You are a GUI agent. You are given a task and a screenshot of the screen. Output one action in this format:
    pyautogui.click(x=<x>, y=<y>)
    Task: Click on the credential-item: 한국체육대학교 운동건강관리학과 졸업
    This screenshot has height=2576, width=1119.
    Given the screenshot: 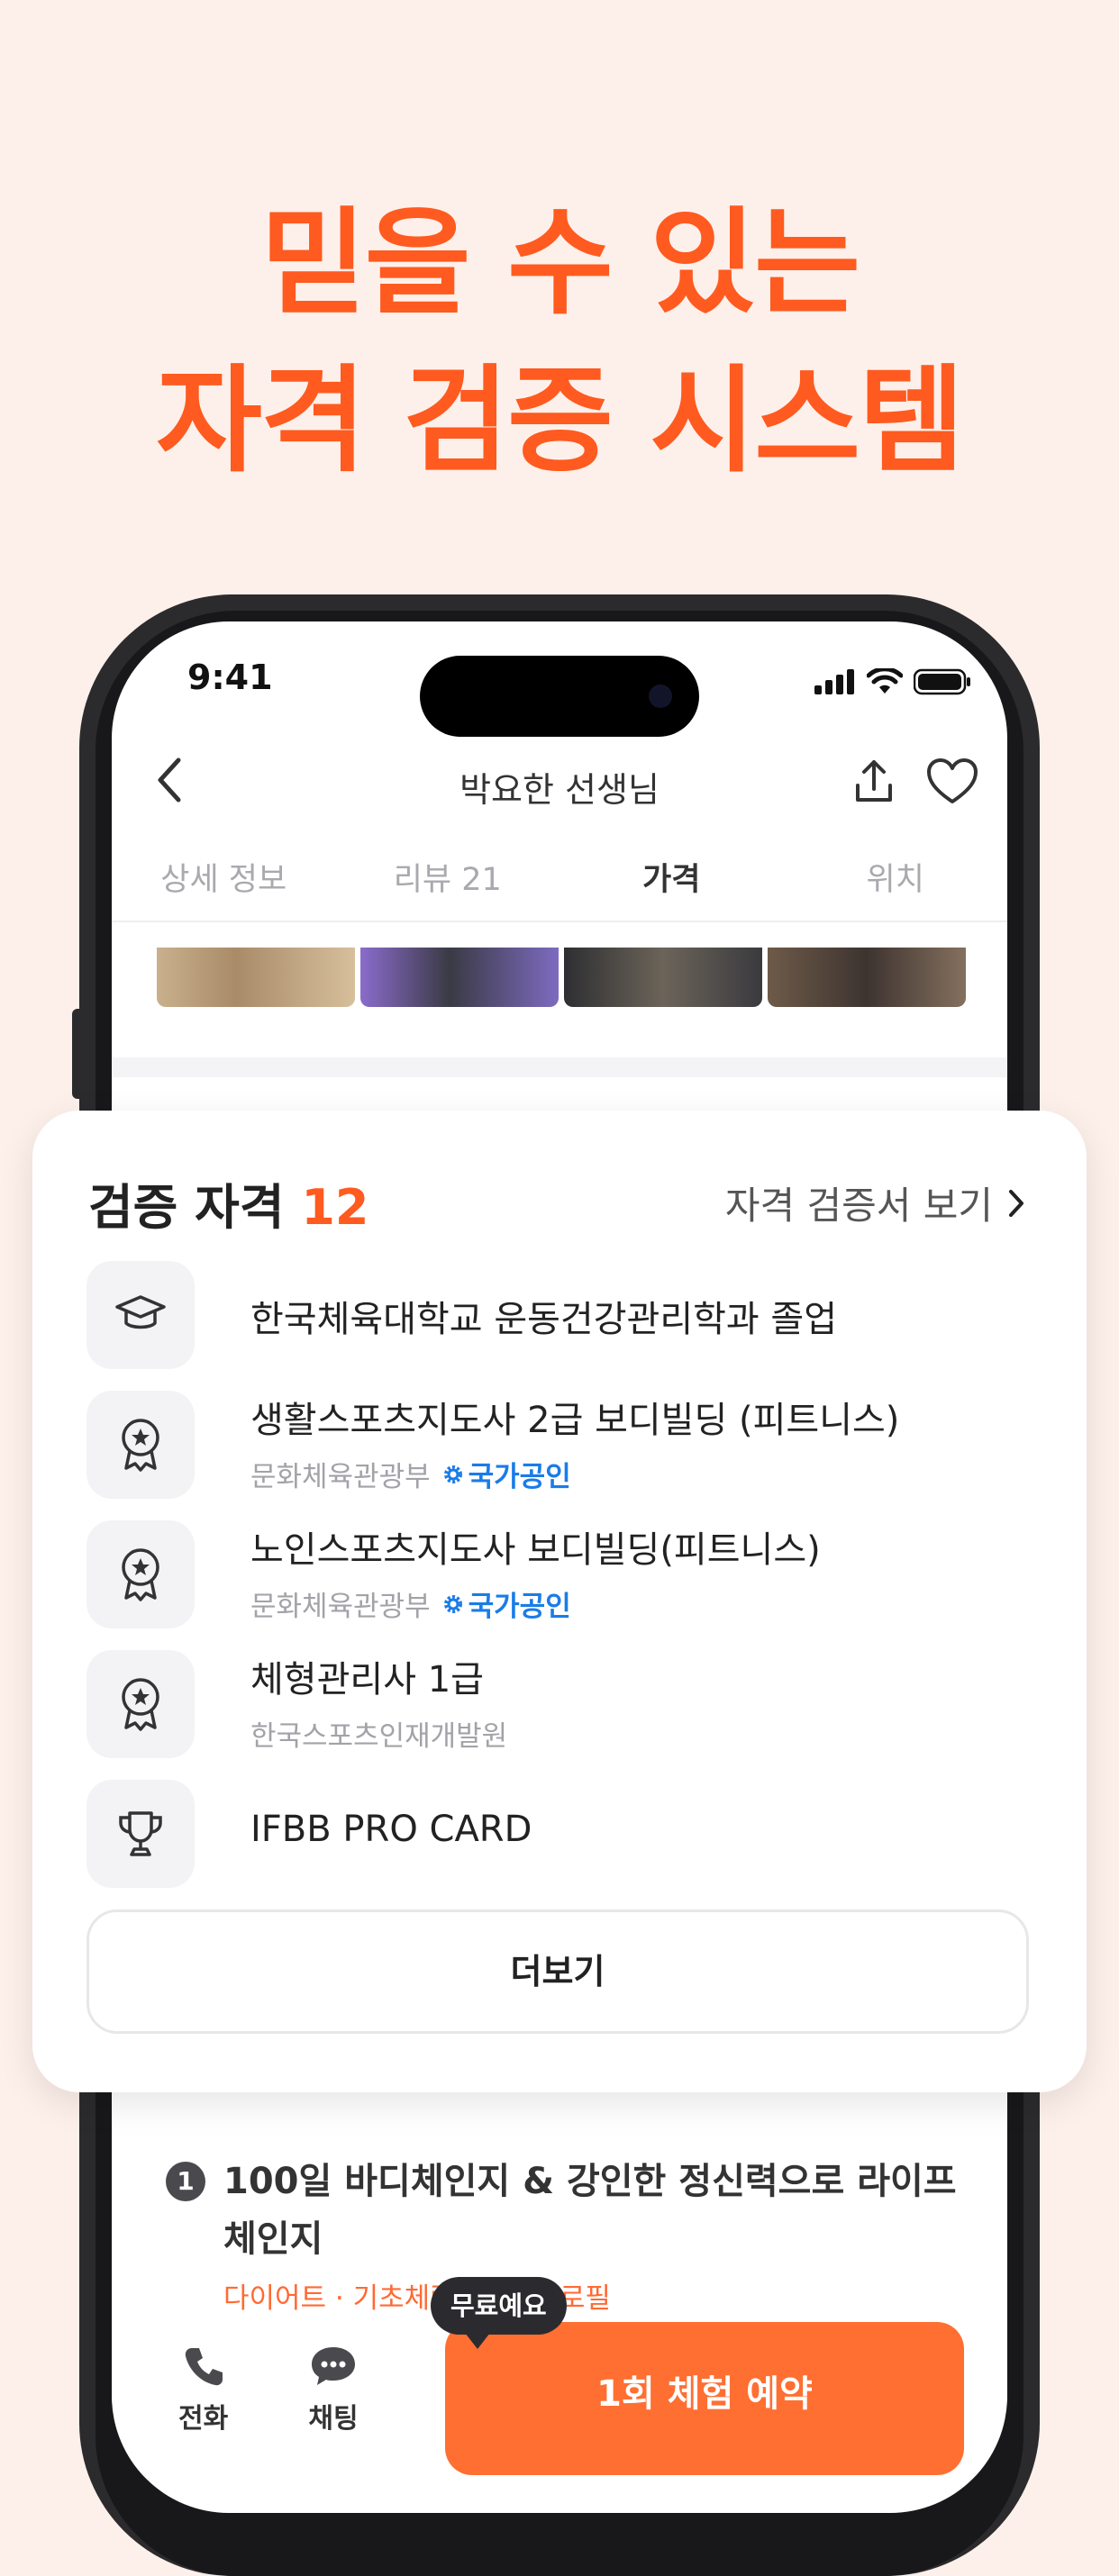 What is the action you would take?
    pyautogui.click(x=559, y=1315)
    